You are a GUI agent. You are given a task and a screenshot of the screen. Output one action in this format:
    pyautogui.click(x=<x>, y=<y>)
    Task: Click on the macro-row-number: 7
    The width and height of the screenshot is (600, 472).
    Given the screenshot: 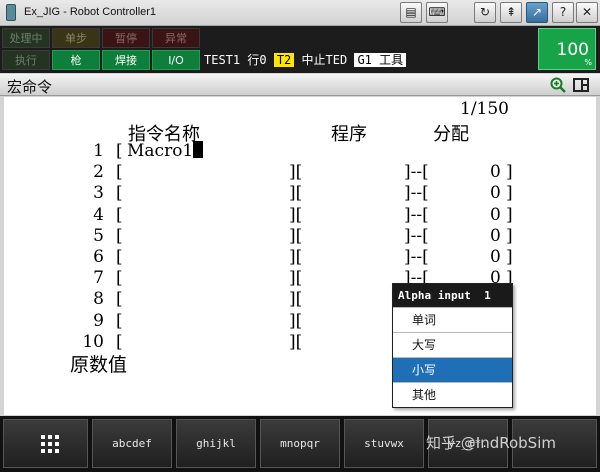 What is the action you would take?
    pyautogui.click(x=98, y=278)
    